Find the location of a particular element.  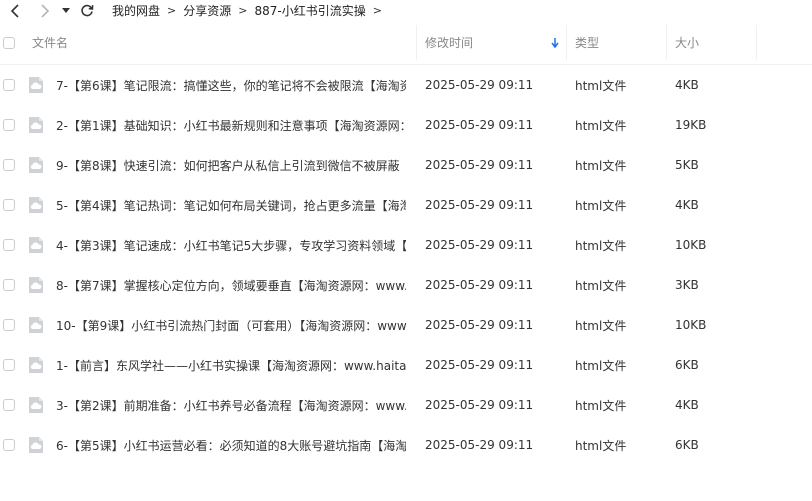

column-header-type: 类型 is located at coordinates (587, 42).